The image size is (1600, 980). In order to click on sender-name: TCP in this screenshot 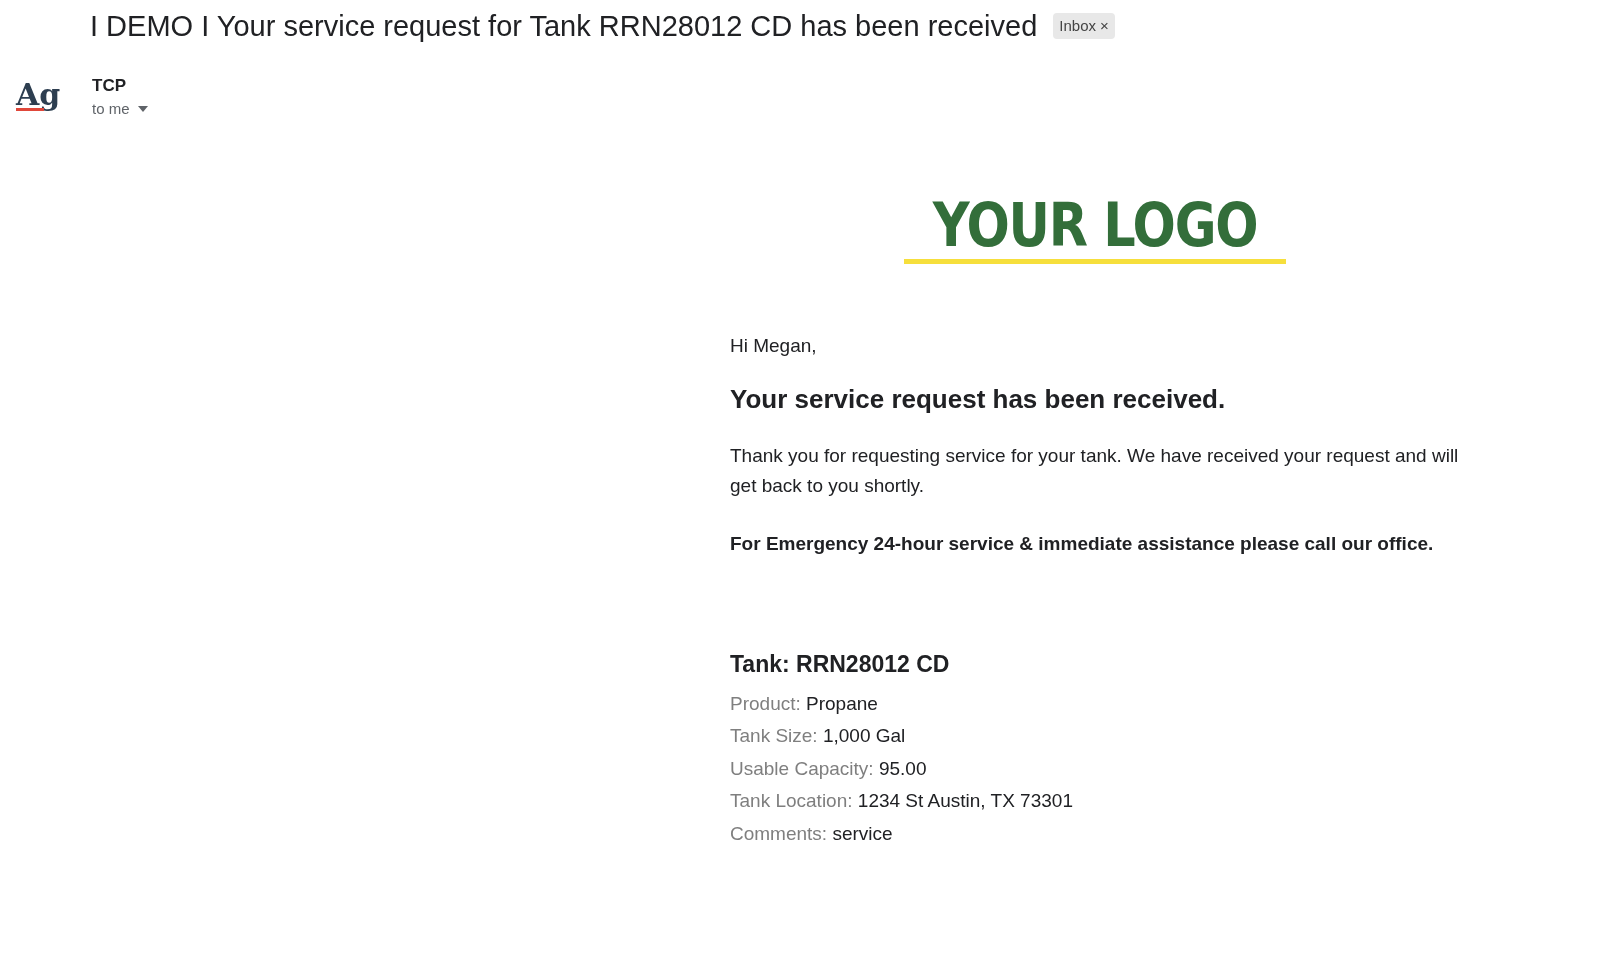, I will do `click(109, 86)`.